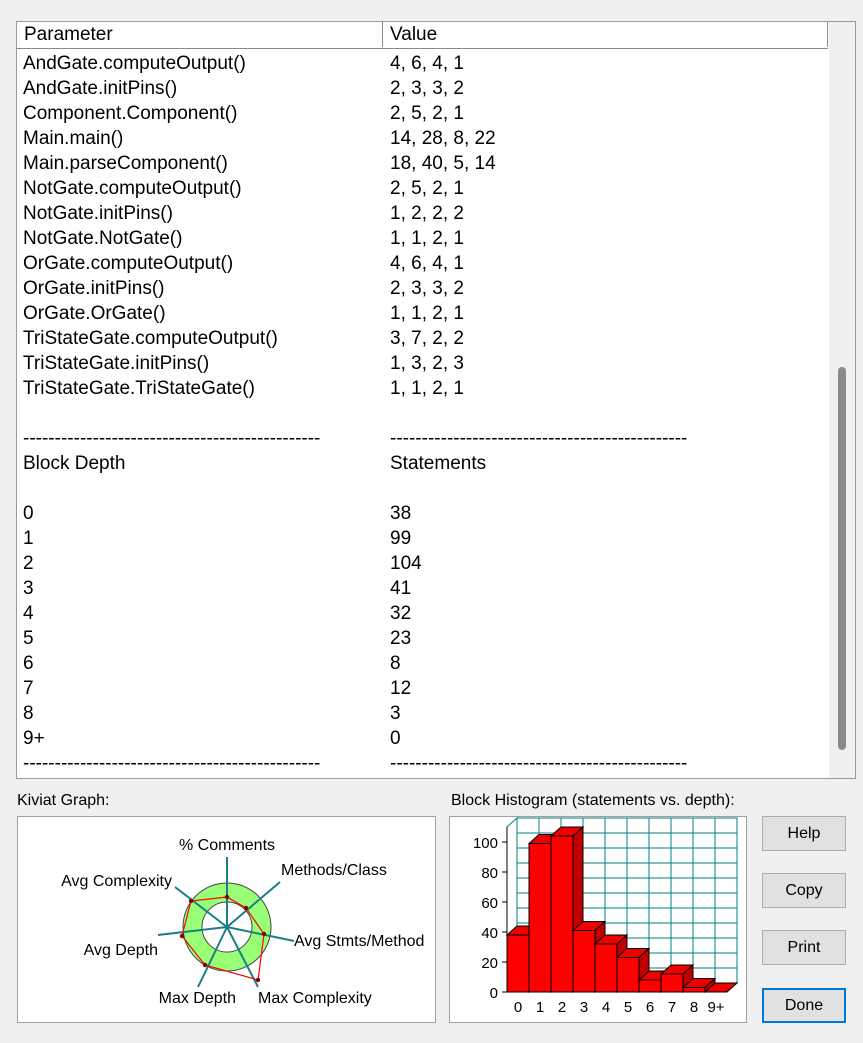 The height and width of the screenshot is (1043, 863). I want to click on vertical-scrollbar, so click(842, 400).